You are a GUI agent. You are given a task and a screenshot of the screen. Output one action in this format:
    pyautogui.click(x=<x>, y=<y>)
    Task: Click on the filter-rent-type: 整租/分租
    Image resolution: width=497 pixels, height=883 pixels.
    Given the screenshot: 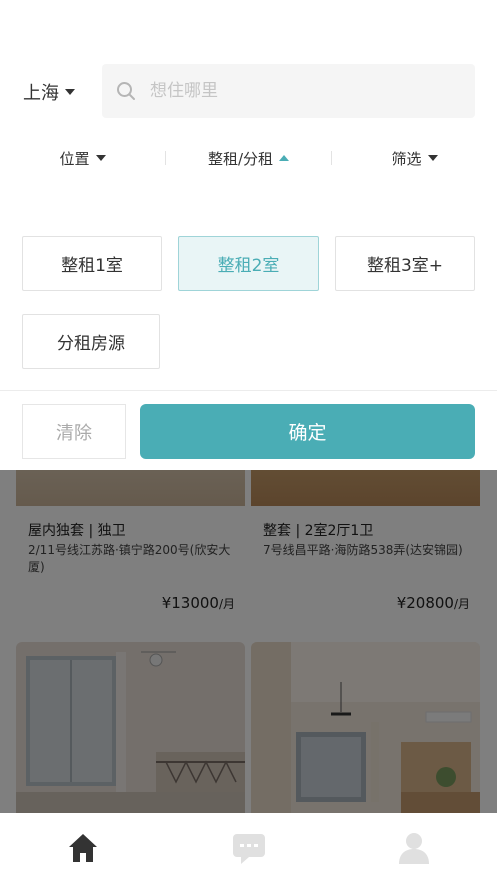 What is the action you would take?
    pyautogui.click(x=248, y=158)
    